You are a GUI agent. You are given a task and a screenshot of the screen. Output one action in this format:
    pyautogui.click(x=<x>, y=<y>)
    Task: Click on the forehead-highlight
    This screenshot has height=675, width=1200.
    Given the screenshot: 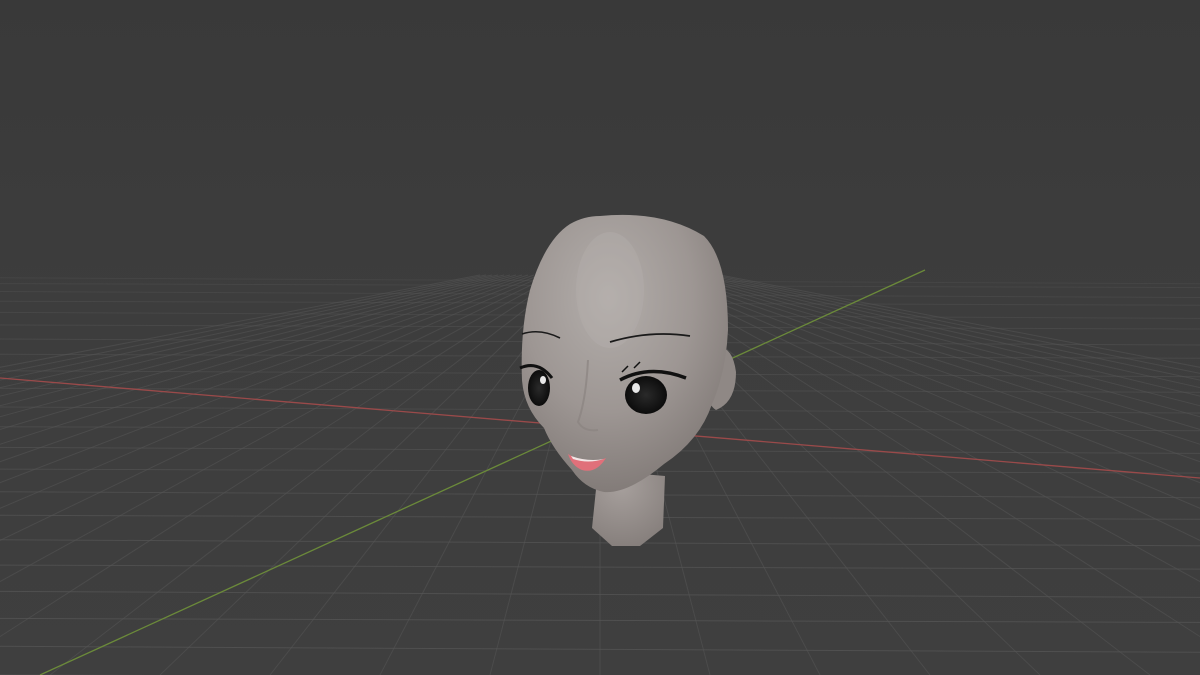 What is the action you would take?
    pyautogui.click(x=610, y=290)
    